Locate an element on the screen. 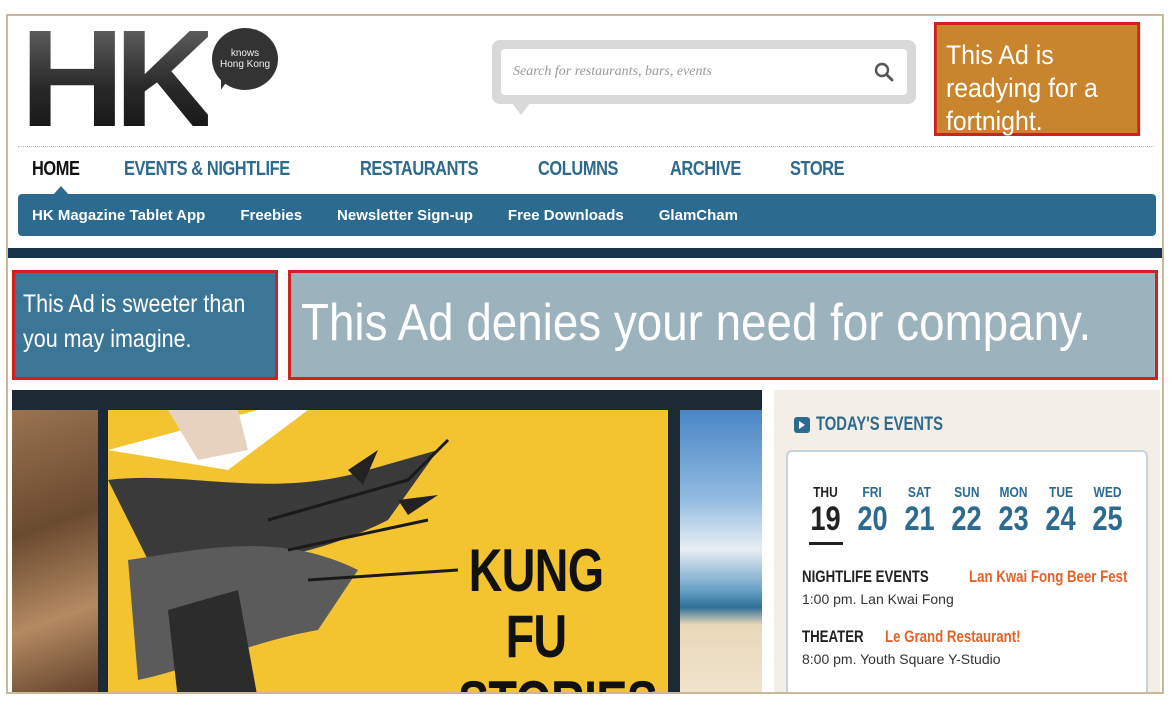 The image size is (1172, 706). day-wed: WED 25 is located at coordinates (1107, 514).